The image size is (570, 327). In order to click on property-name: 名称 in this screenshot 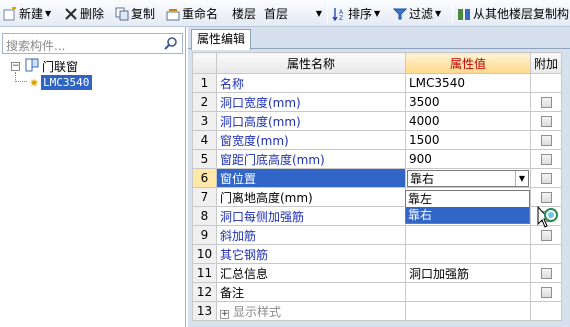, I will do `click(311, 83)`.